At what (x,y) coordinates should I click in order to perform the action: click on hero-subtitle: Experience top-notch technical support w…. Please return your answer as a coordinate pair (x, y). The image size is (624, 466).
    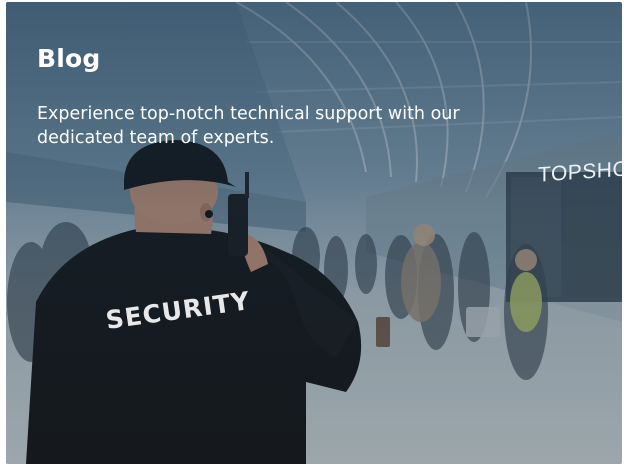
    Looking at the image, I should click on (248, 126).